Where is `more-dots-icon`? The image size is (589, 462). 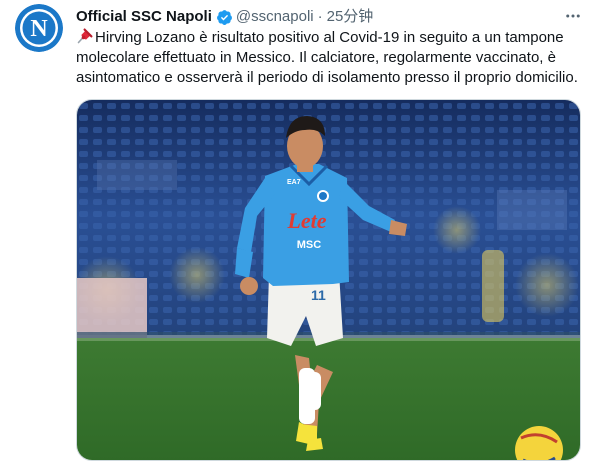 more-dots-icon is located at coordinates (573, 16).